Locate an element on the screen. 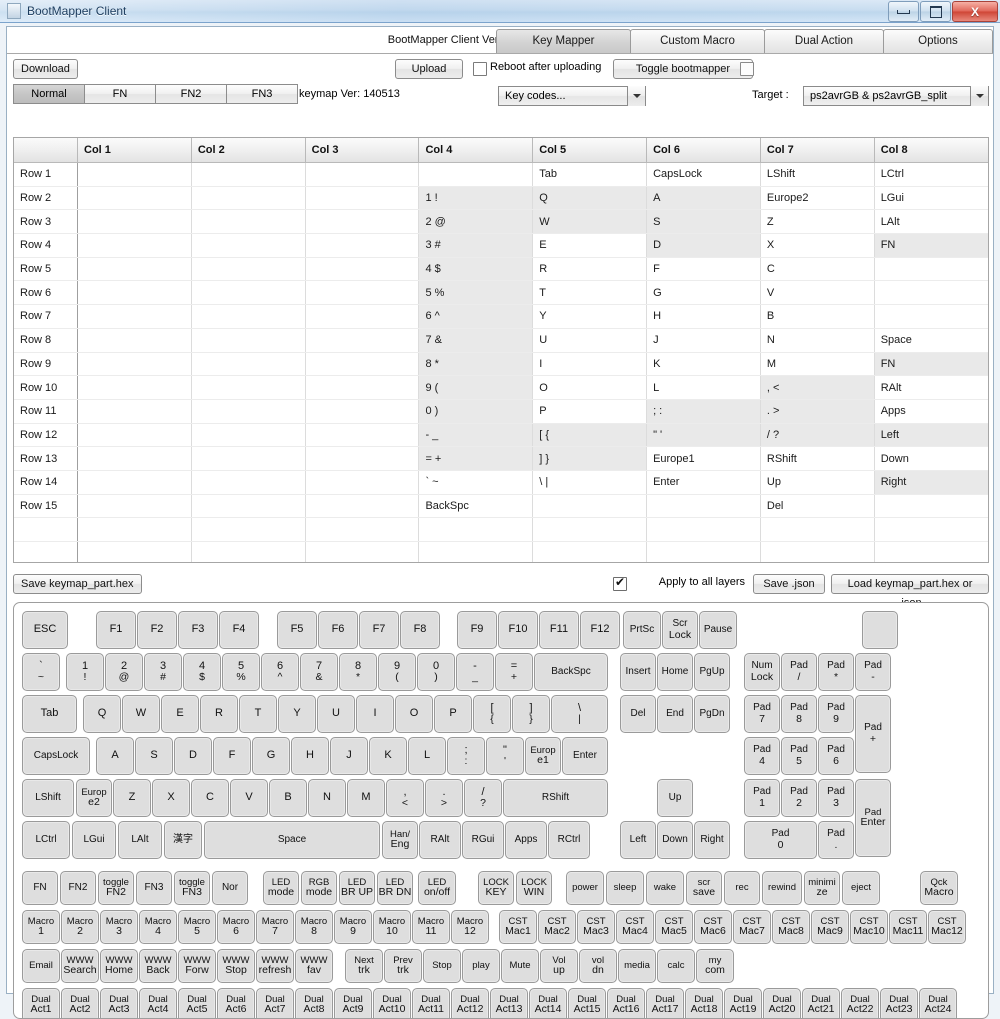 This screenshot has width=1000, height=1019. key-dual-act9: Dual Act9 is located at coordinates (353, 1003).